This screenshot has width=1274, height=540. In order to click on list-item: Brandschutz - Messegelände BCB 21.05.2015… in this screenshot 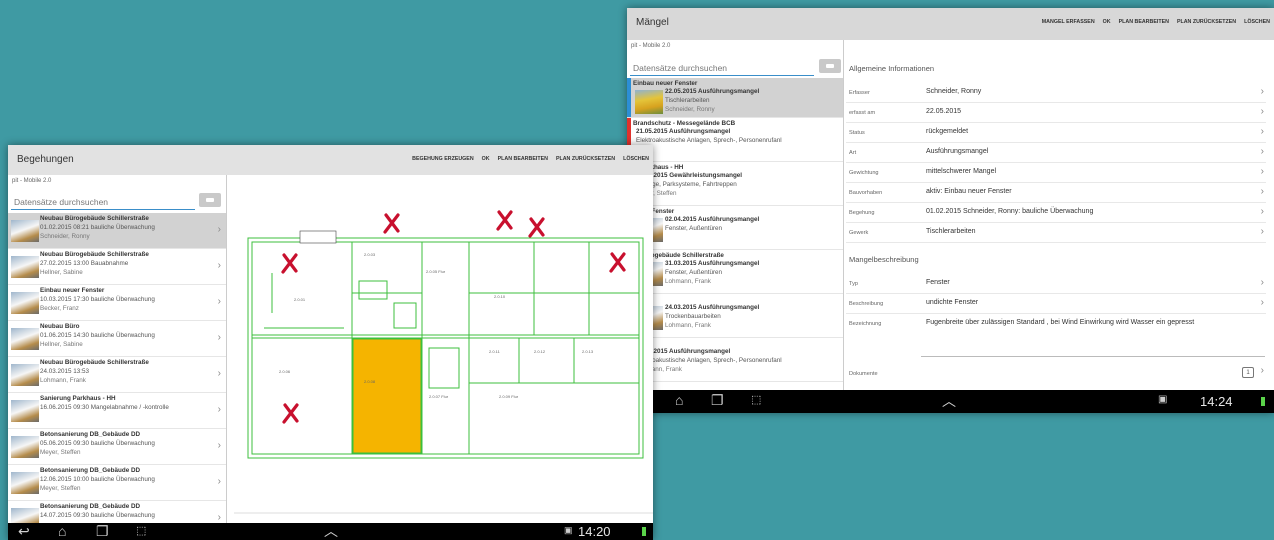, I will do `click(735, 140)`.